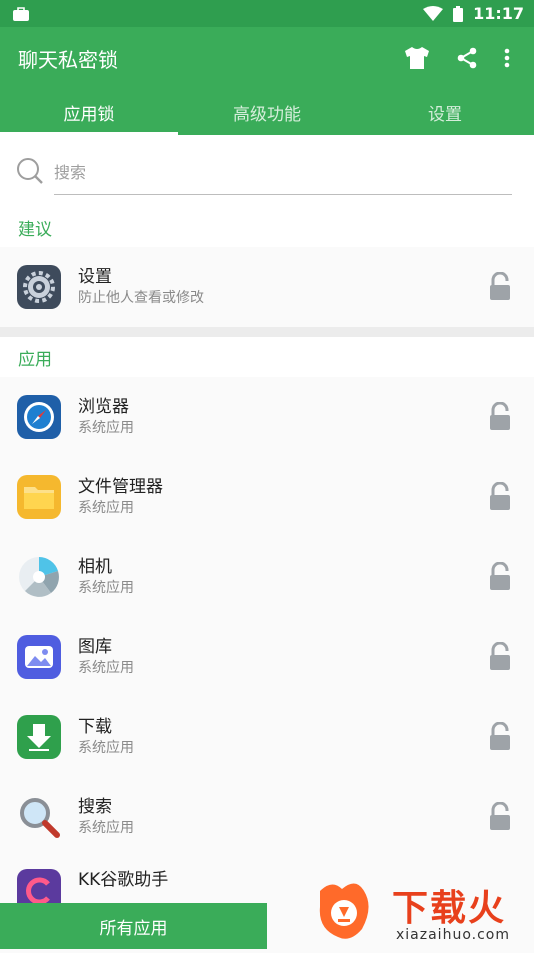 The width and height of the screenshot is (534, 953). What do you see at coordinates (21, 13) in the screenshot?
I see `notification-bag-icon` at bounding box center [21, 13].